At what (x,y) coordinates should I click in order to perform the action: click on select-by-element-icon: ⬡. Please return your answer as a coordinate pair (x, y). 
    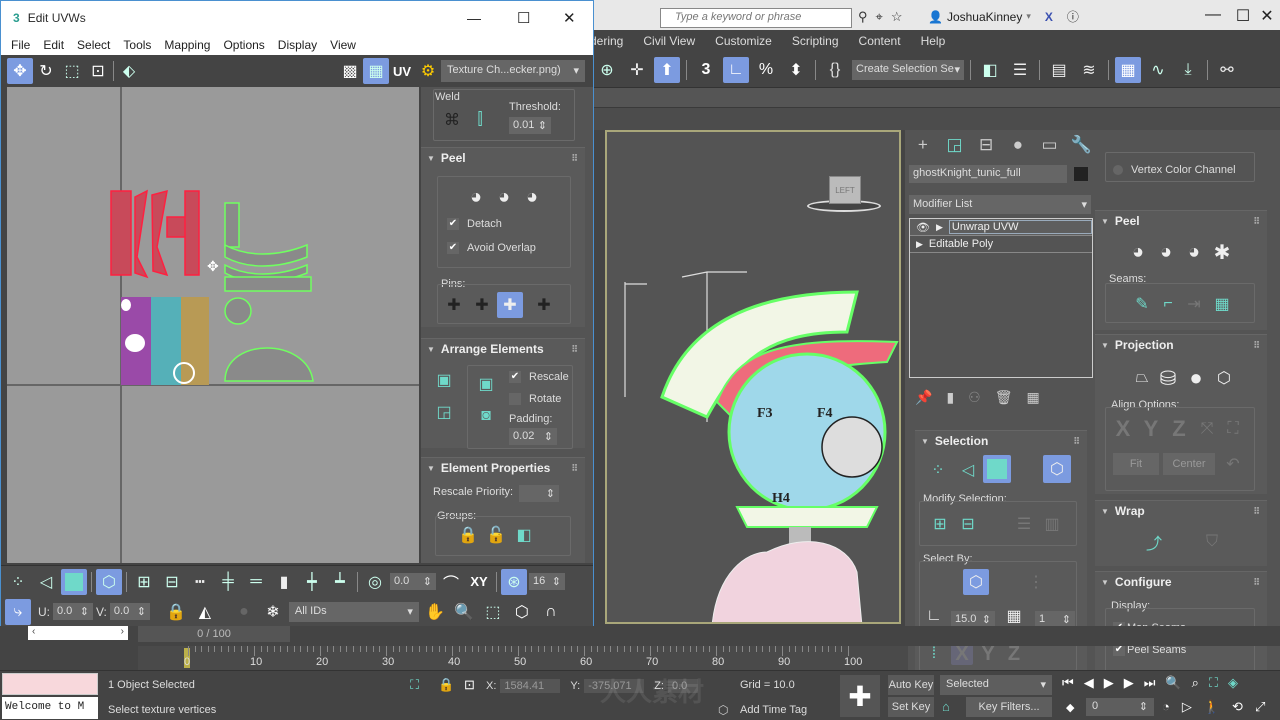
    Looking at the image, I should click on (976, 582).